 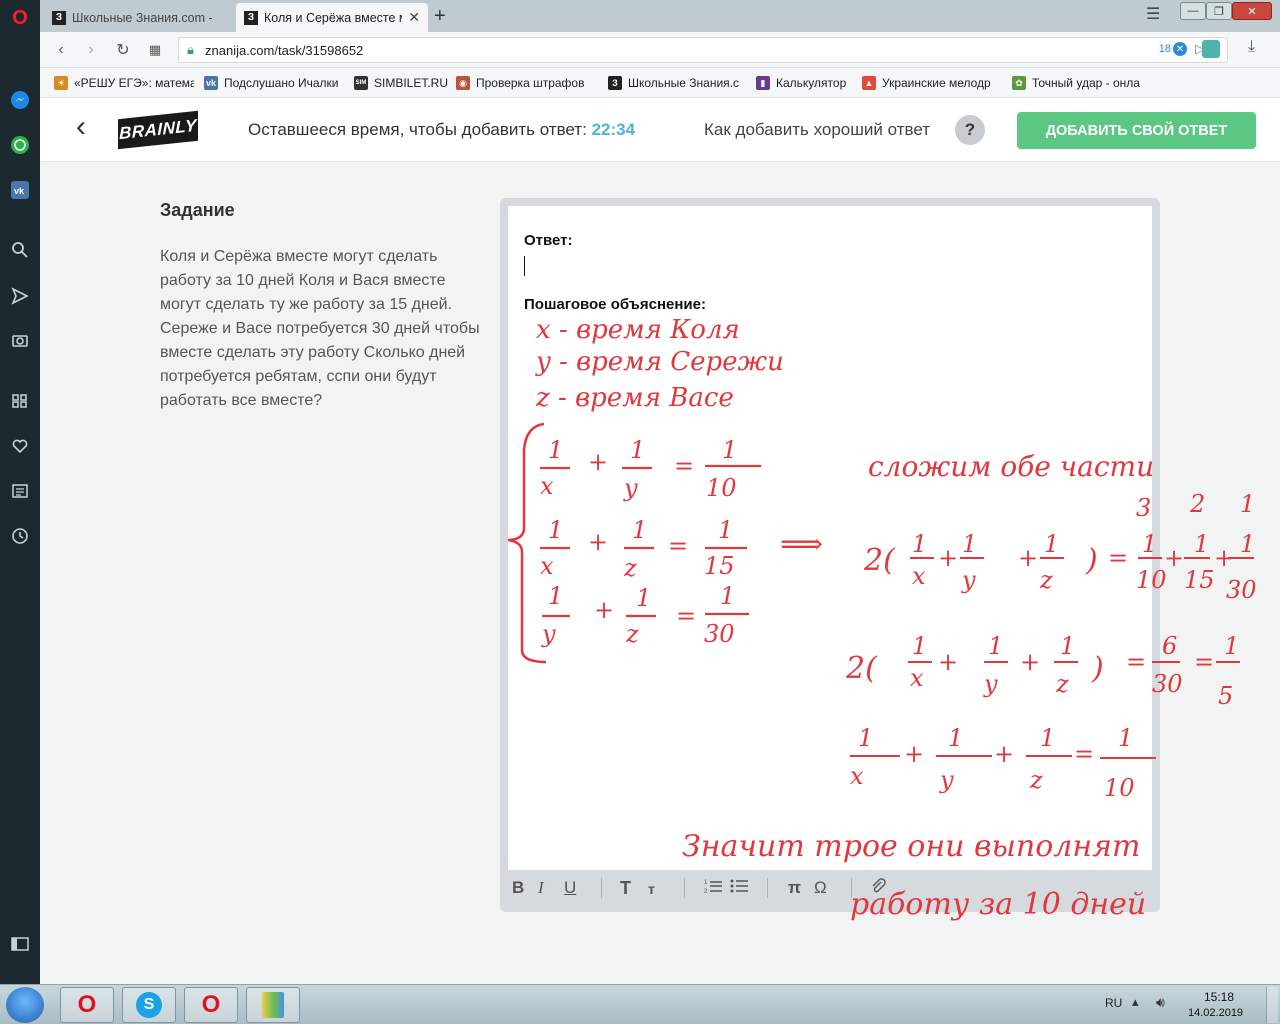 What do you see at coordinates (1219, 11) in the screenshot?
I see `maximize-button: ❐` at bounding box center [1219, 11].